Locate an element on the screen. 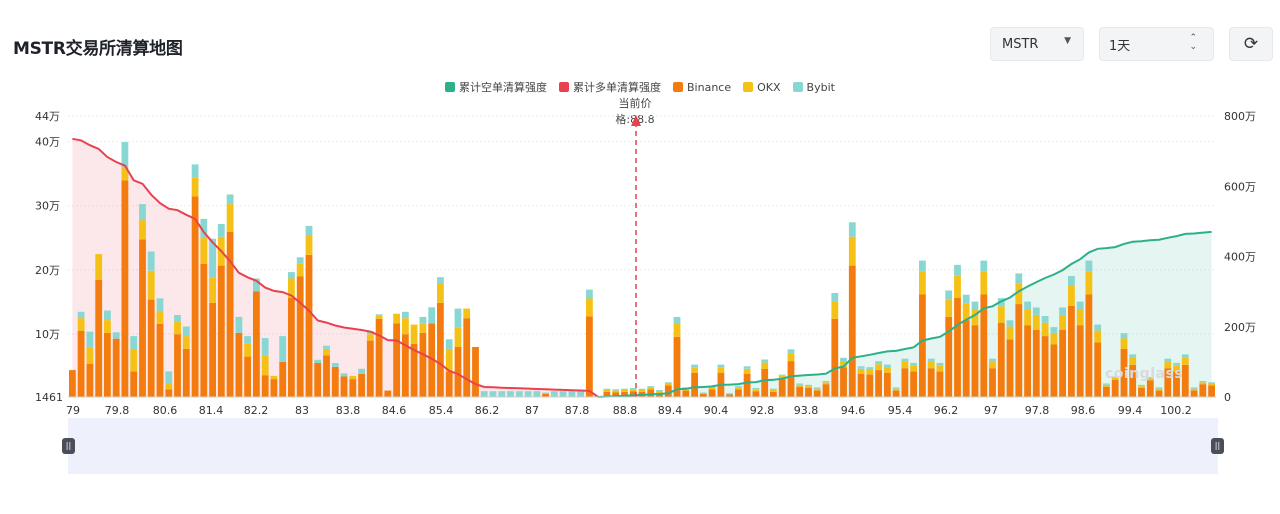 The height and width of the screenshot is (514, 1280). slider-handle-right: || is located at coordinates (1217, 446).